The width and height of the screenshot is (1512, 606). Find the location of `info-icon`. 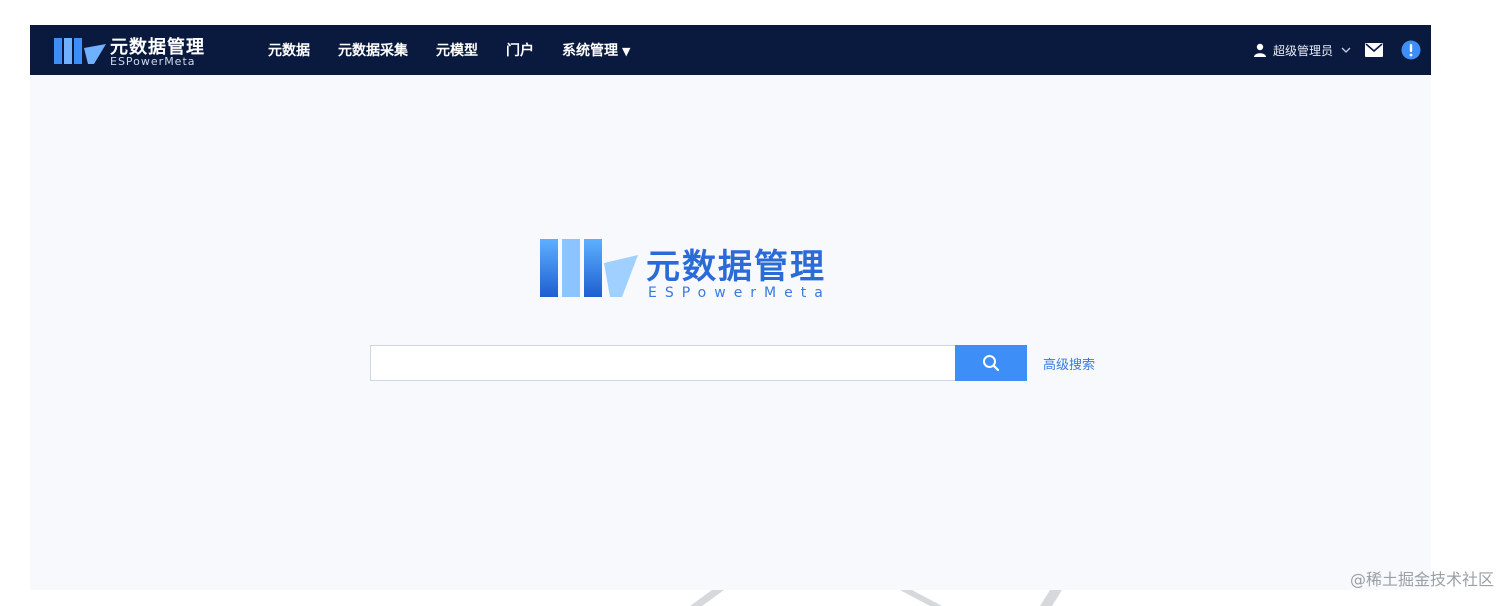

info-icon is located at coordinates (1411, 50).